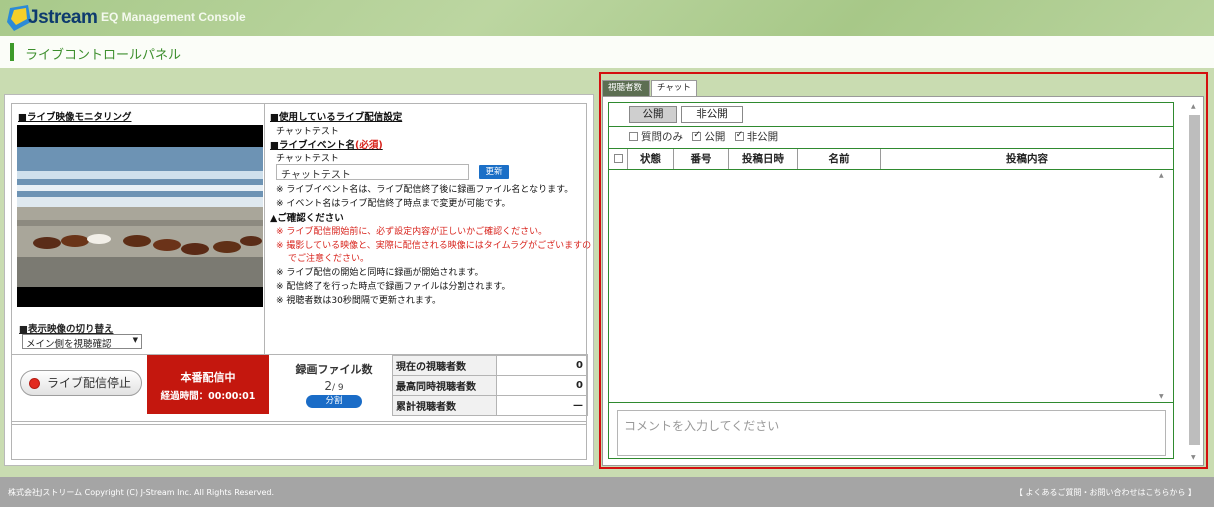 This screenshot has height=514, width=1214. I want to click on monitor-heading: ■ライブ映像モニタリング, so click(75, 117).